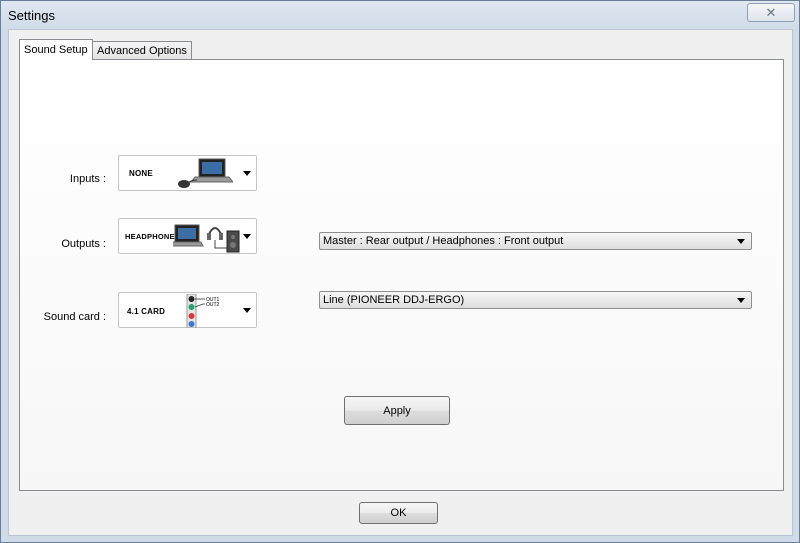  I want to click on jack-label-out2: OUT2, so click(213, 305).